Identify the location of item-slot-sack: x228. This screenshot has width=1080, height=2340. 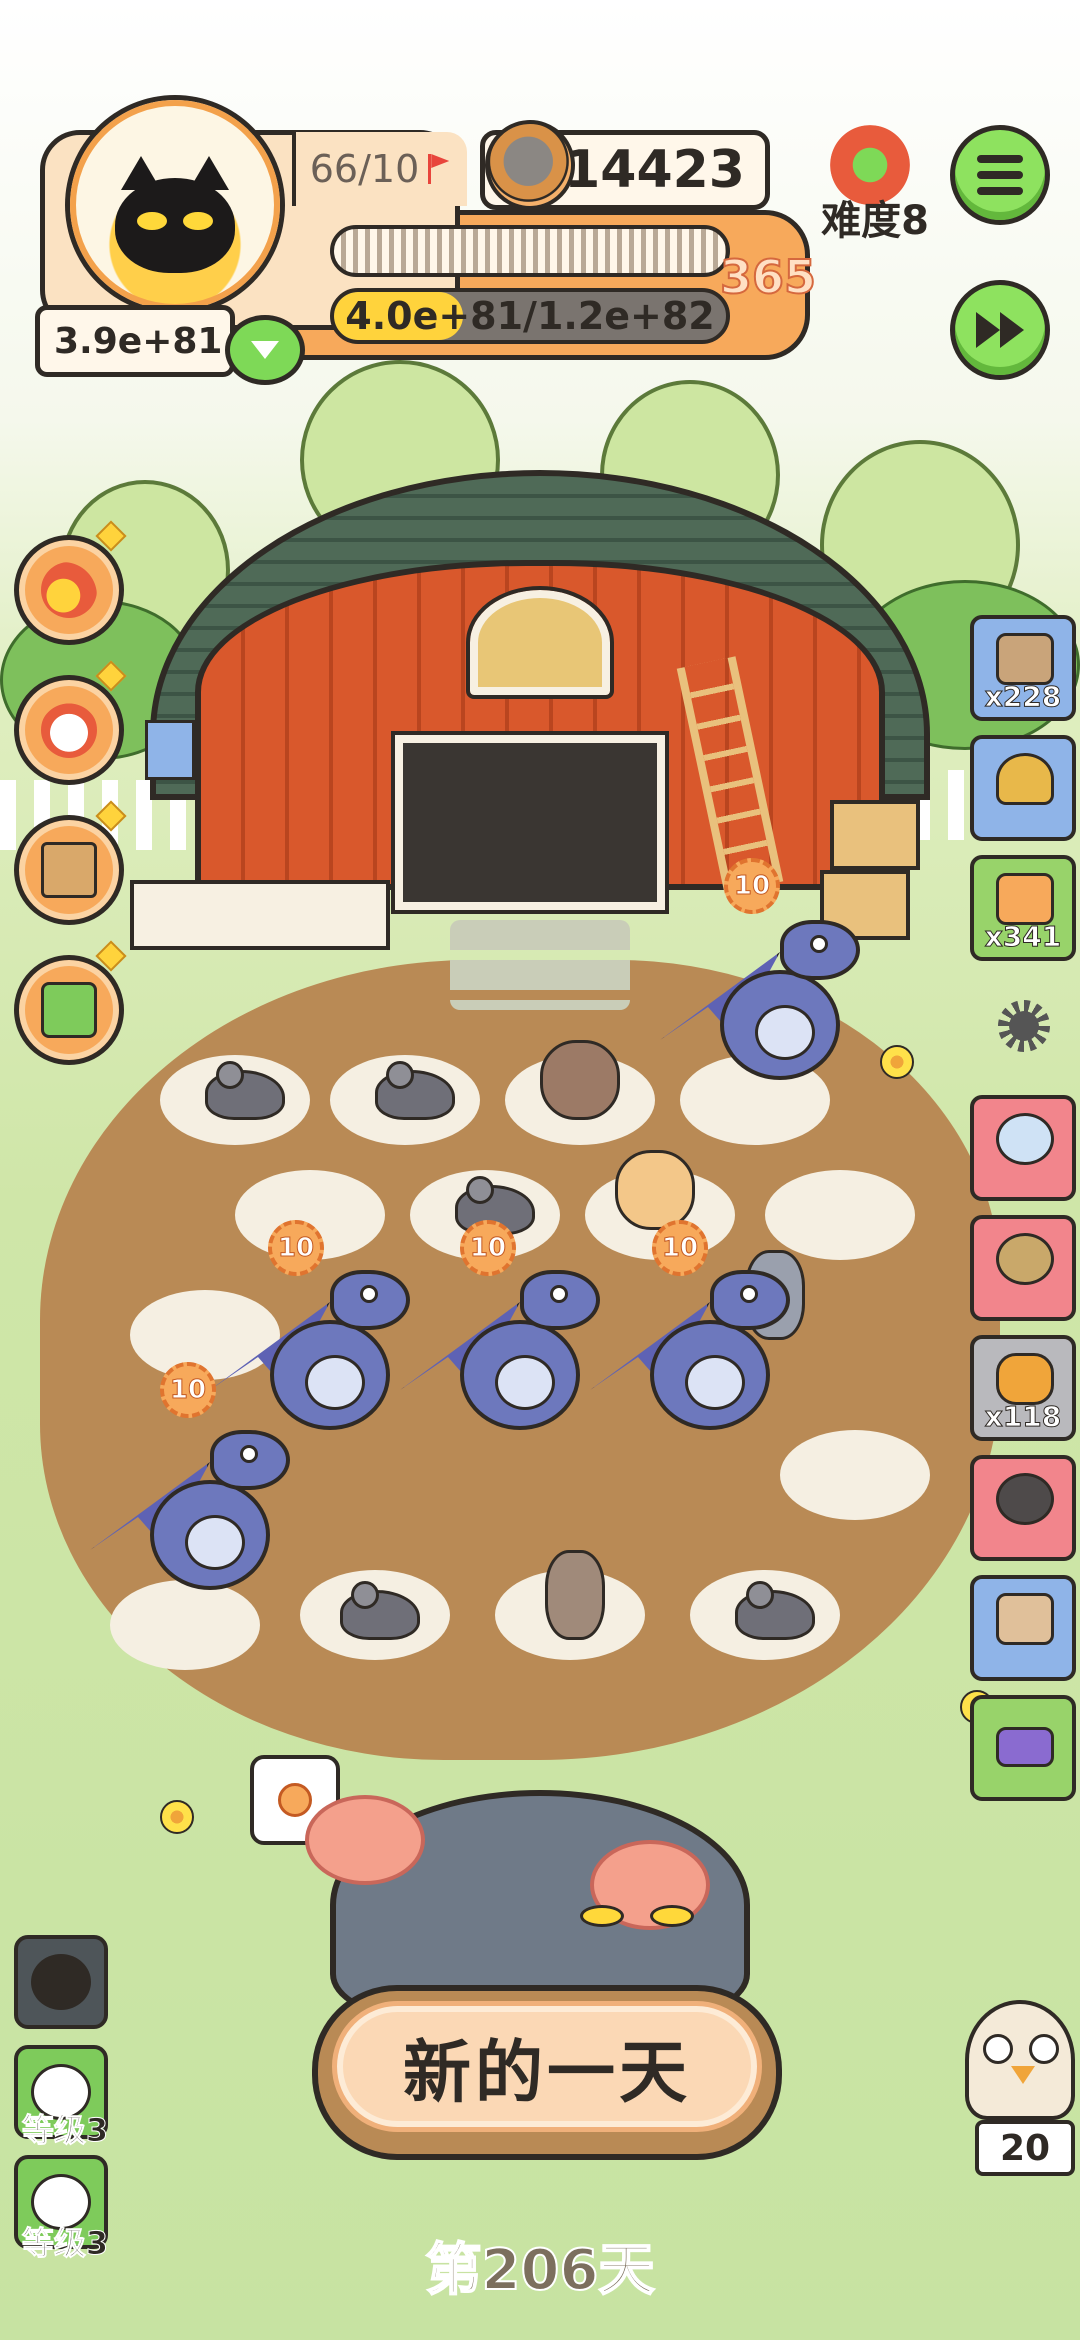
(1023, 668).